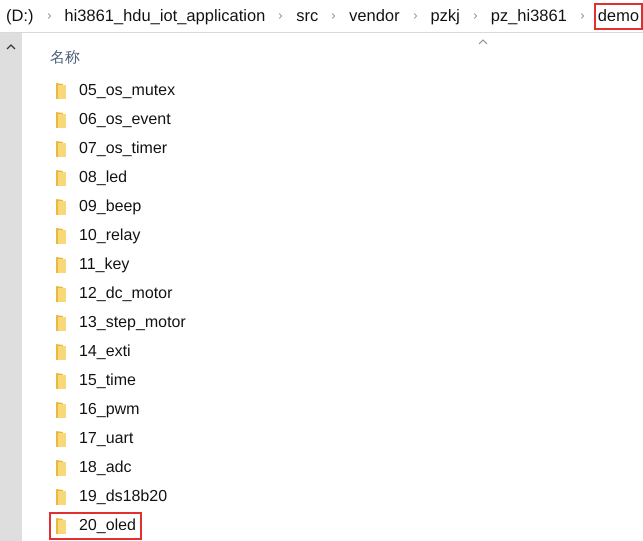 Image resolution: width=643 pixels, height=541 pixels. I want to click on folder-item: 20_oled, so click(95, 526).